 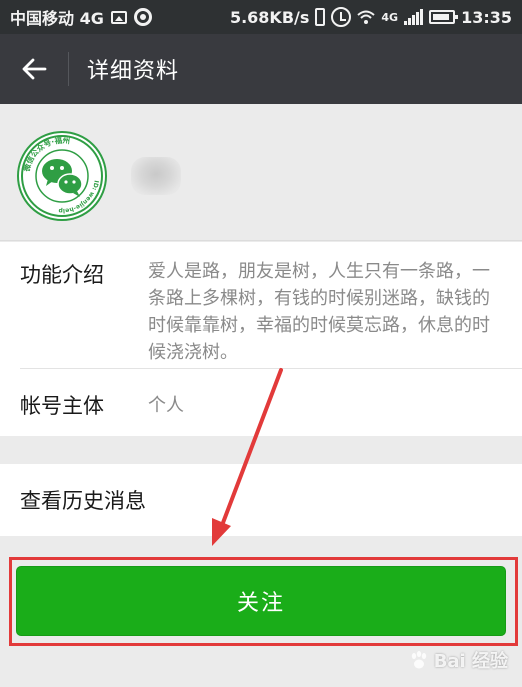 What do you see at coordinates (118, 17) in the screenshot?
I see `image-icon` at bounding box center [118, 17].